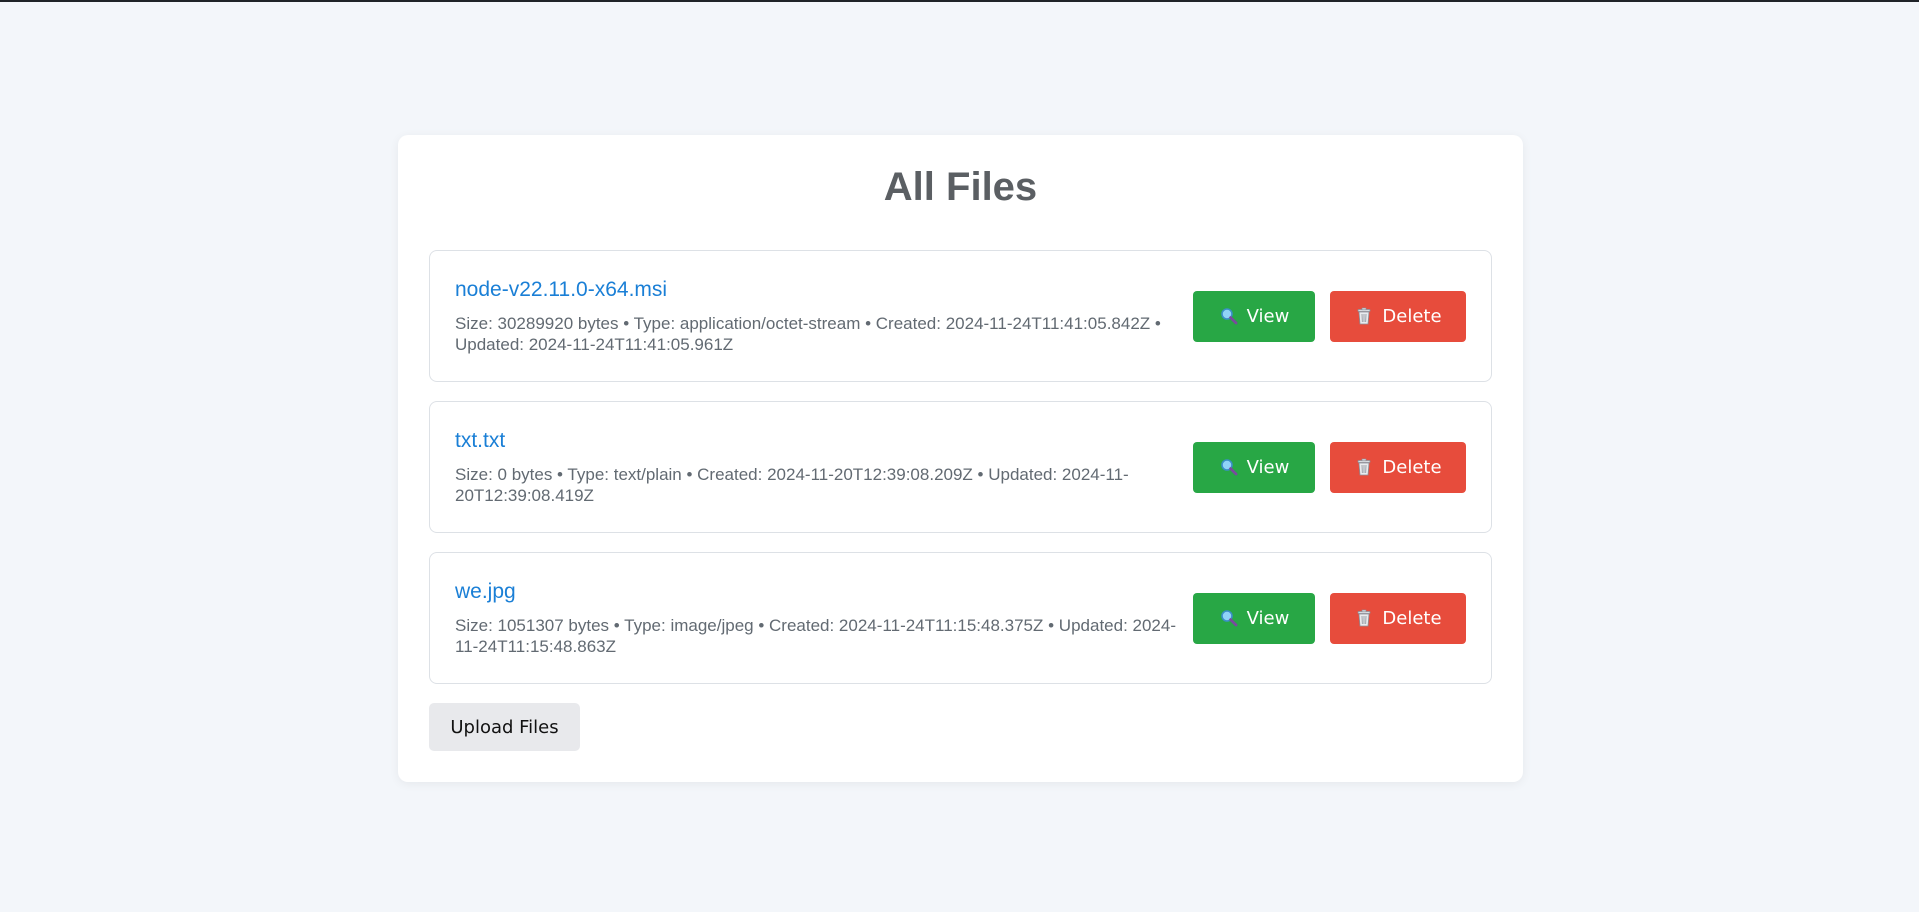  What do you see at coordinates (504, 727) in the screenshot?
I see `upload-files-button: Upload Files` at bounding box center [504, 727].